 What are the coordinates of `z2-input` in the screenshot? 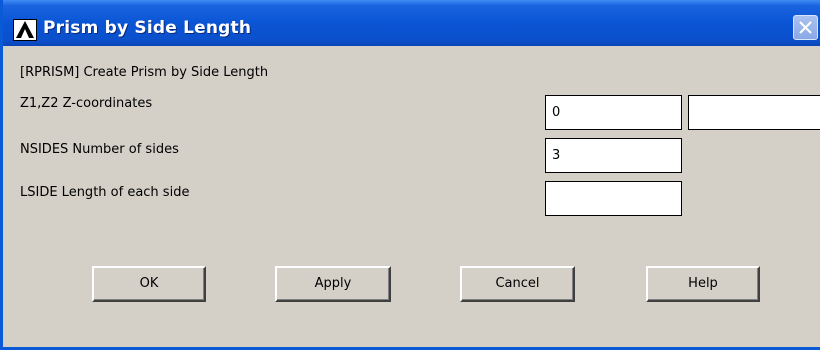 It's located at (754, 112).